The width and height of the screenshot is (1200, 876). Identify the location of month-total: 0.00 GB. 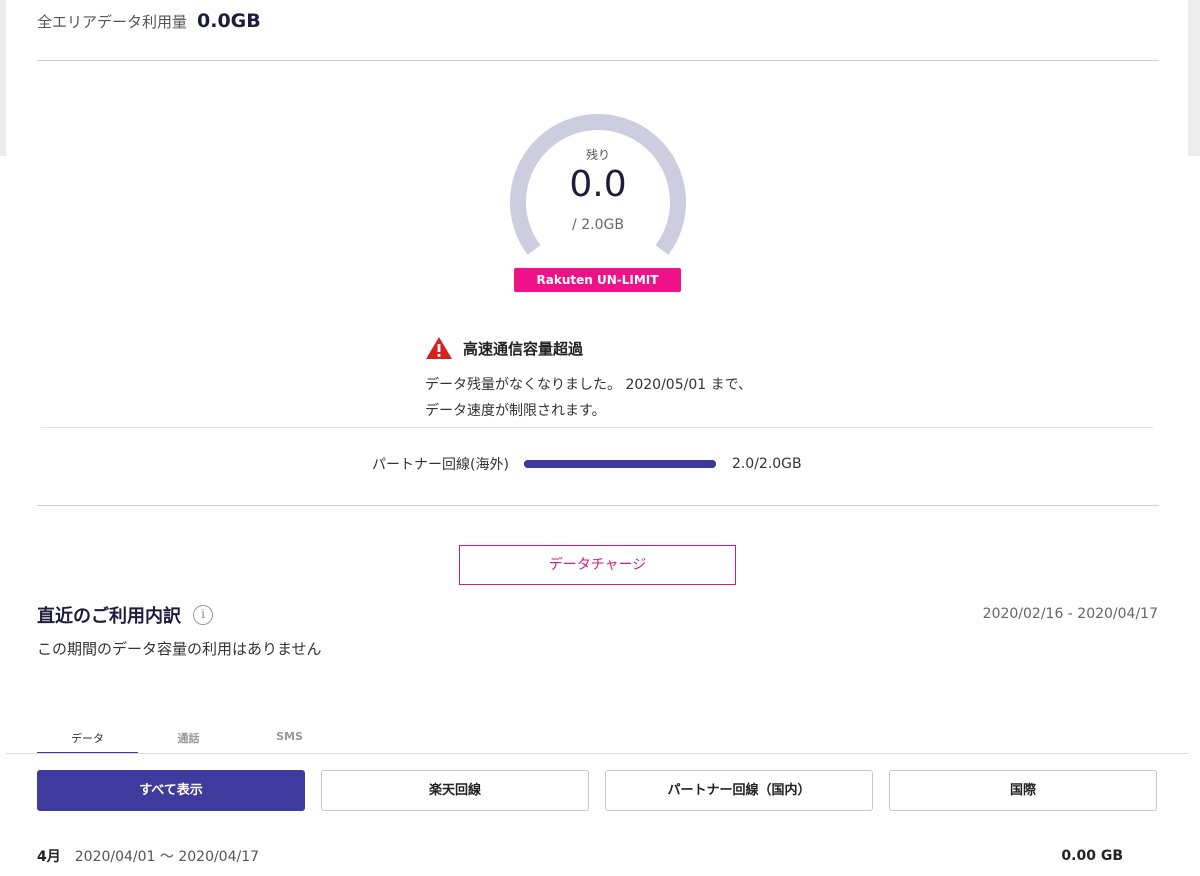
(1092, 856).